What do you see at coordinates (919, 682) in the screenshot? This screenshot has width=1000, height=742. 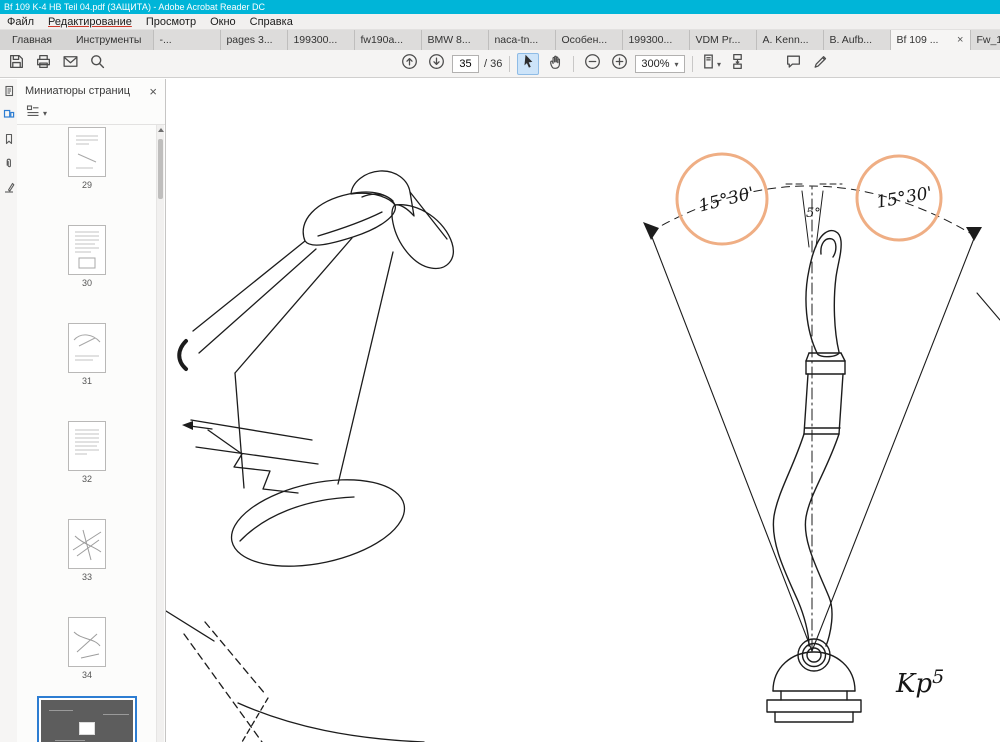 I see `part-label: Kp5` at bounding box center [919, 682].